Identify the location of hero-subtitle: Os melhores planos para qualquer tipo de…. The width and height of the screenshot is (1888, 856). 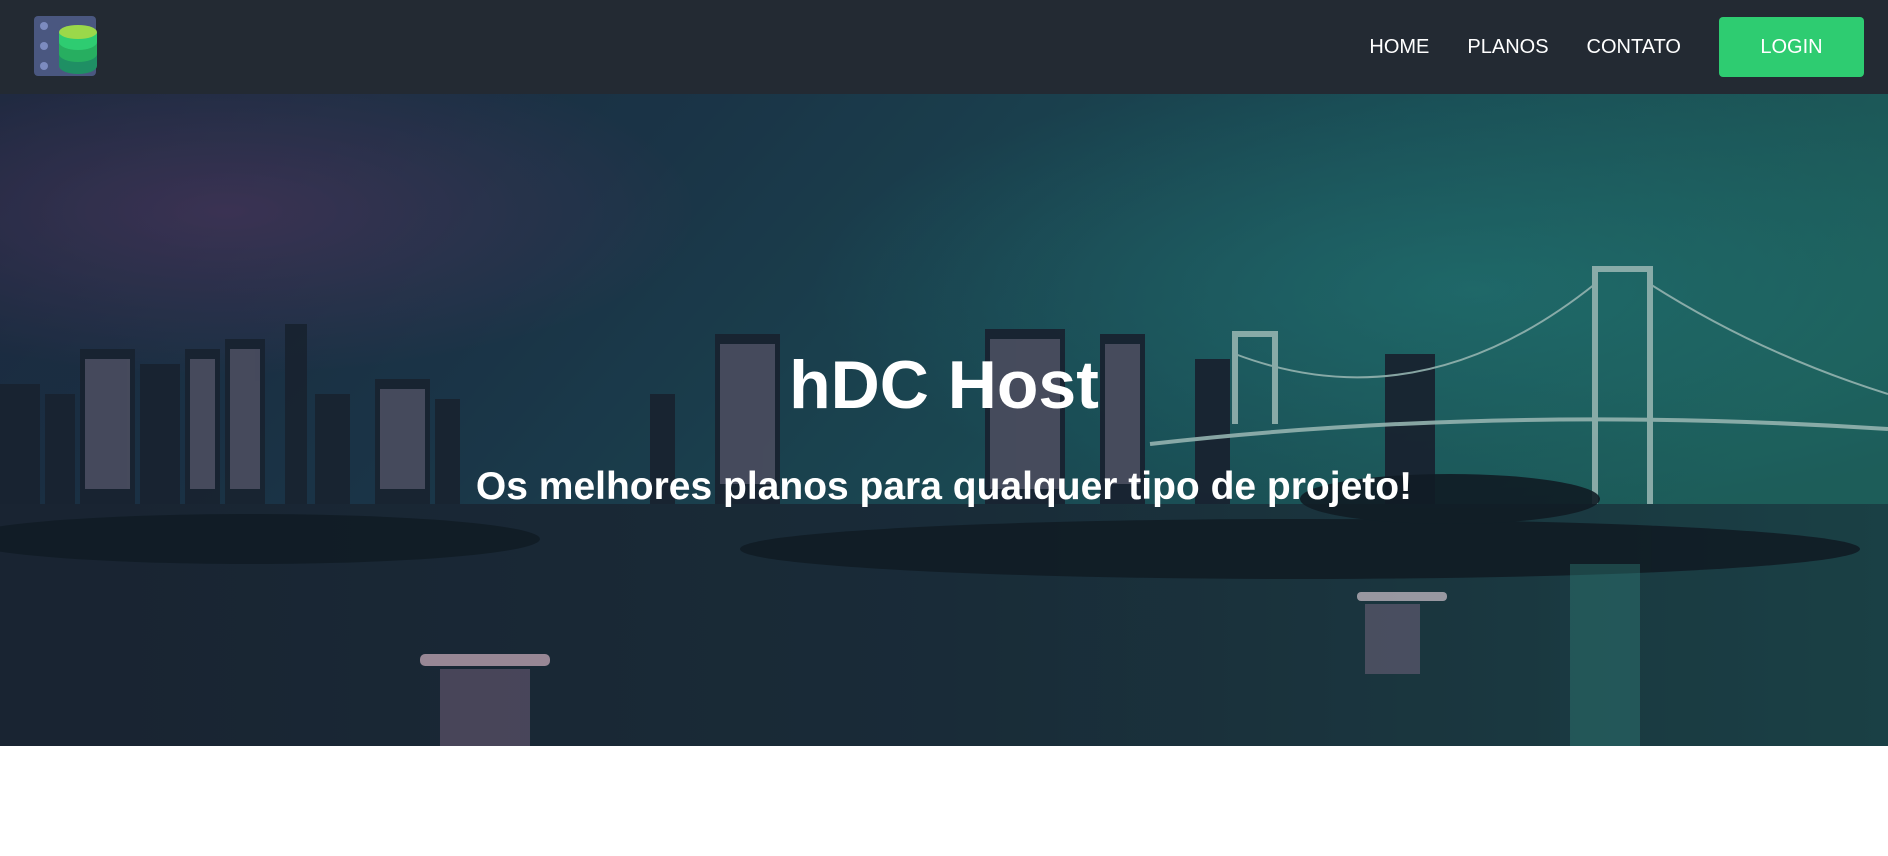
(944, 486).